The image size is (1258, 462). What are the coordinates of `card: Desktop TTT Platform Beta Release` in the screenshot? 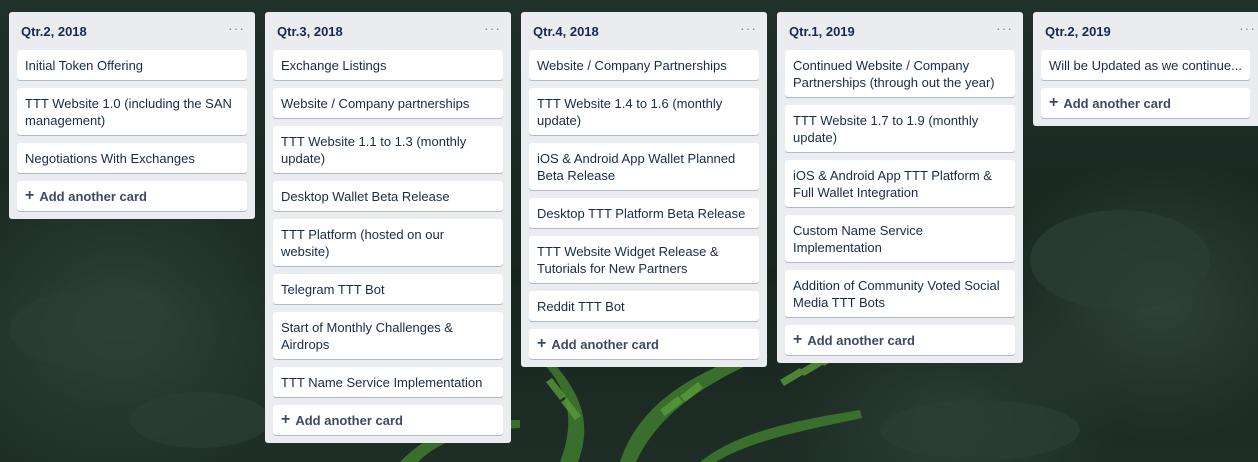 It's located at (644, 213).